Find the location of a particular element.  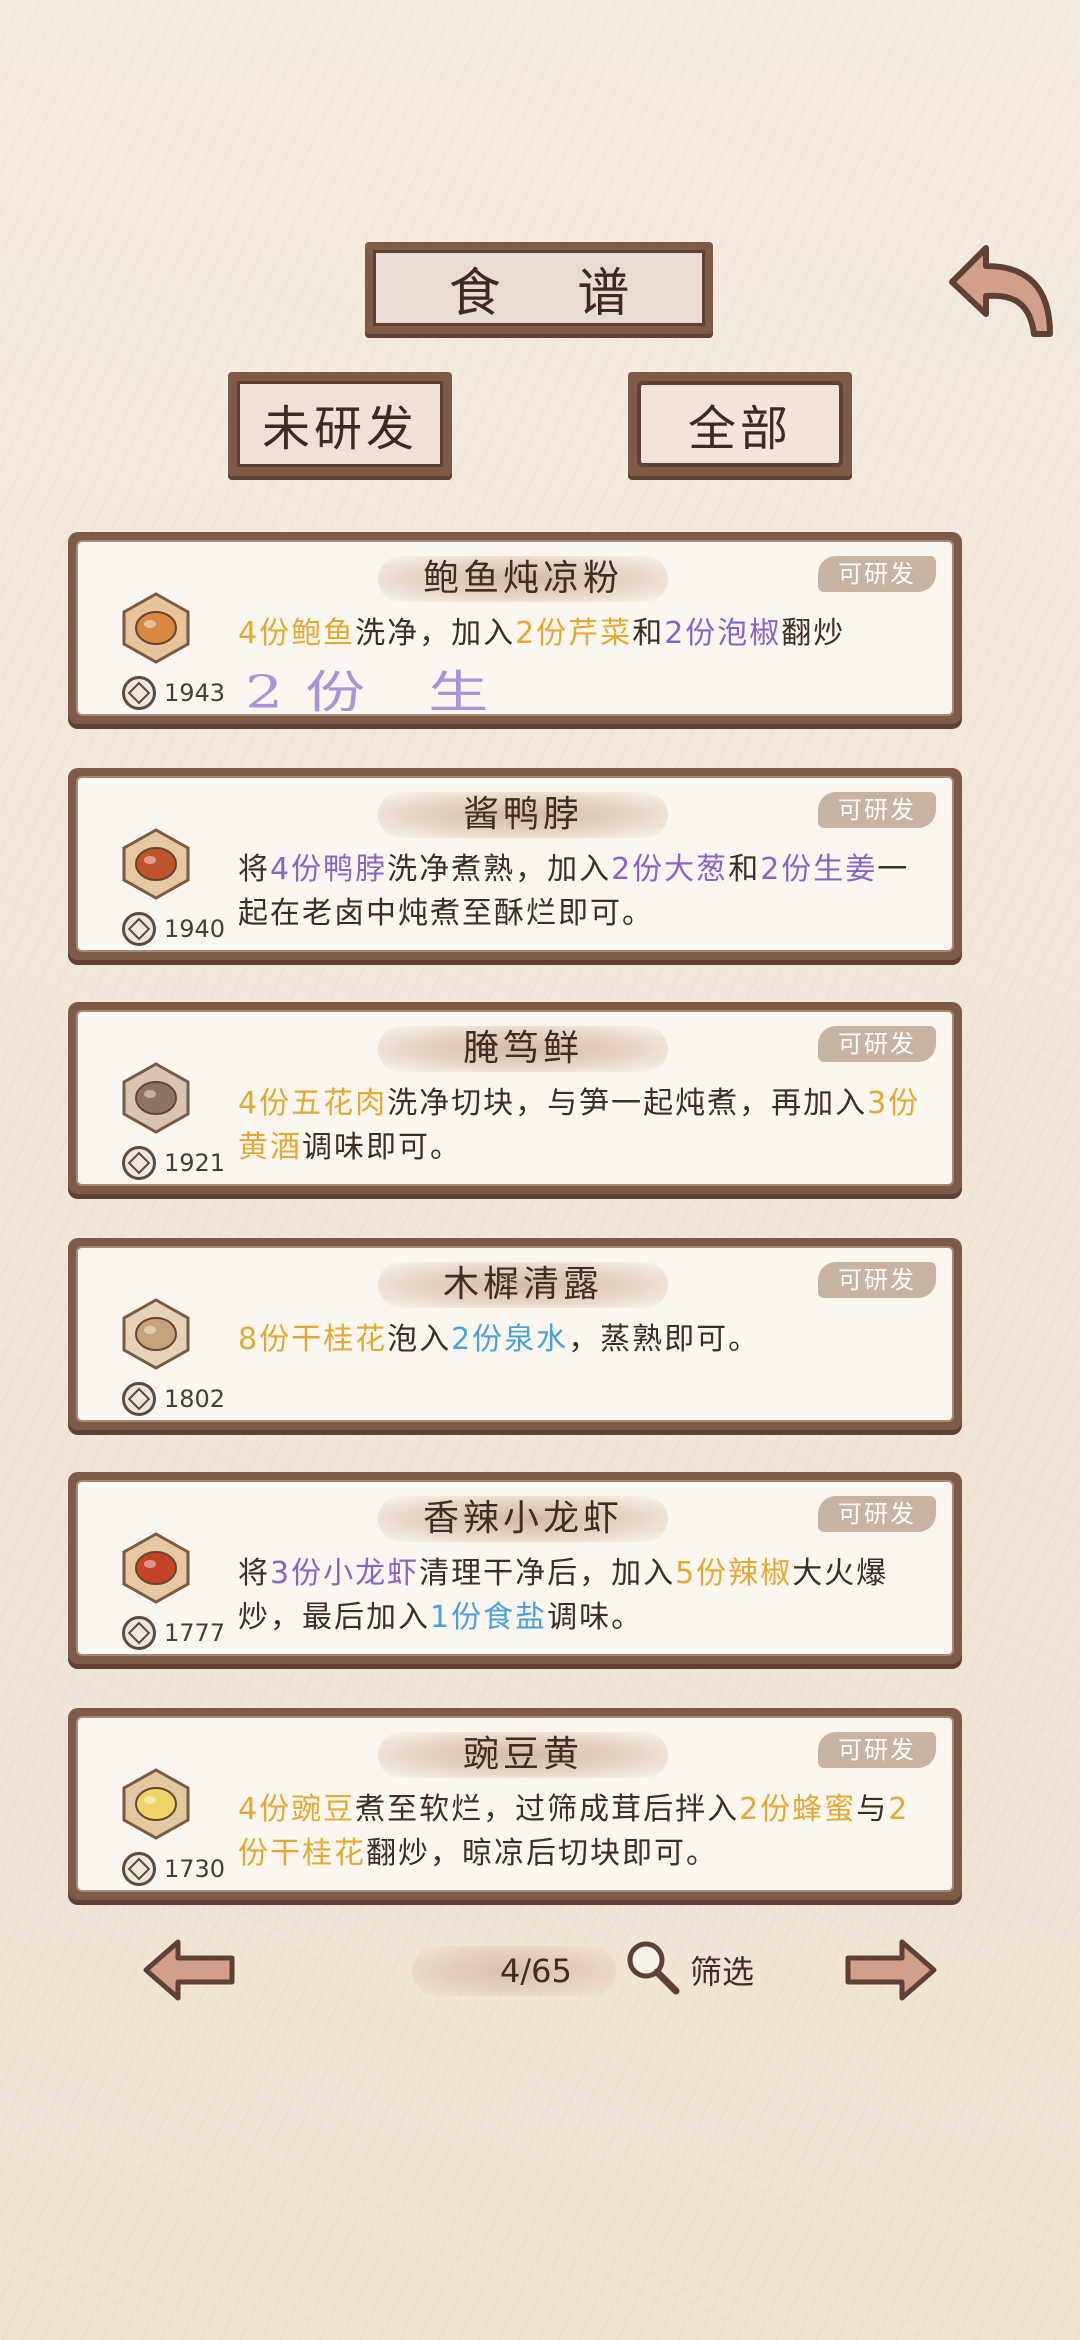

ingredient-highlight: 4份鲍鱼 is located at coordinates (297, 633).